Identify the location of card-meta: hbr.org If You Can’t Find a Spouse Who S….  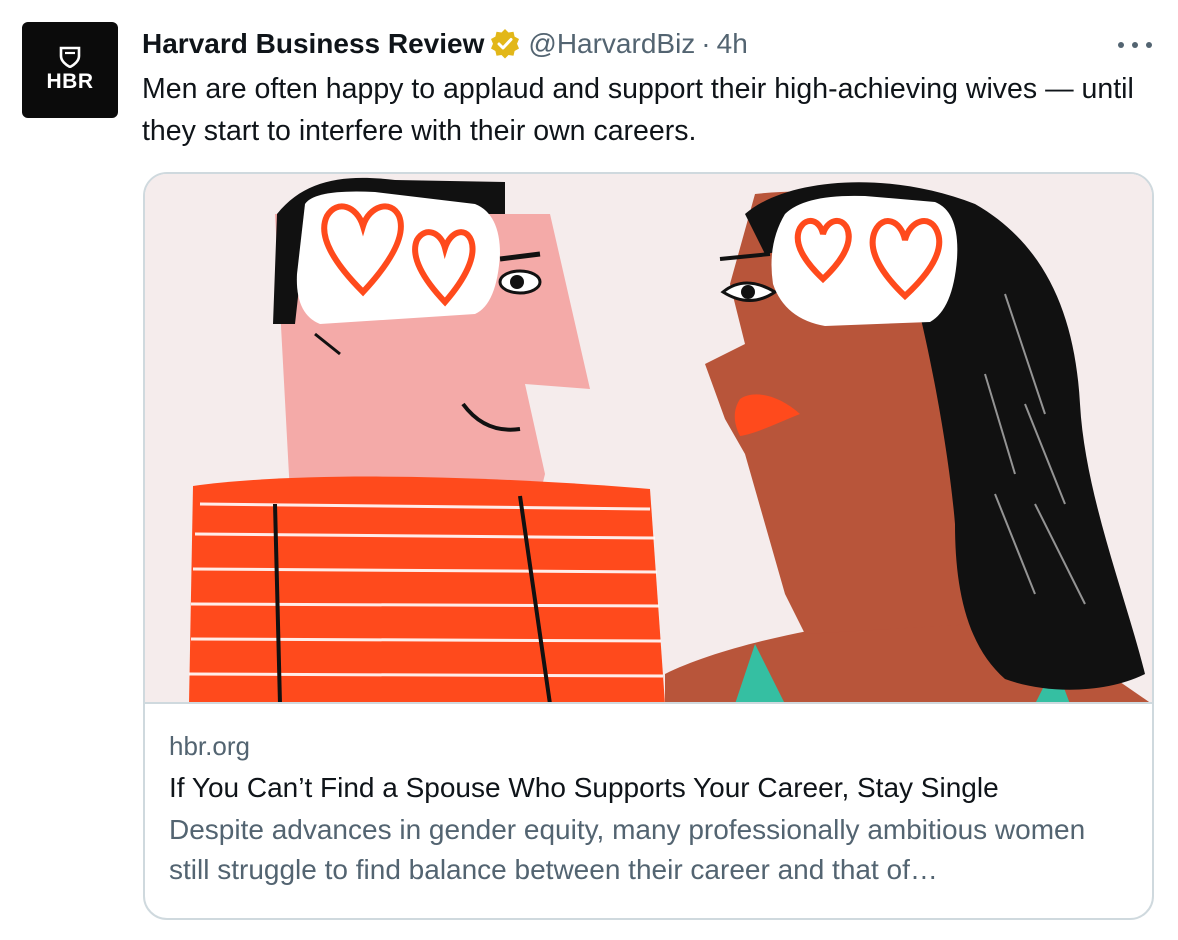
(649, 808).